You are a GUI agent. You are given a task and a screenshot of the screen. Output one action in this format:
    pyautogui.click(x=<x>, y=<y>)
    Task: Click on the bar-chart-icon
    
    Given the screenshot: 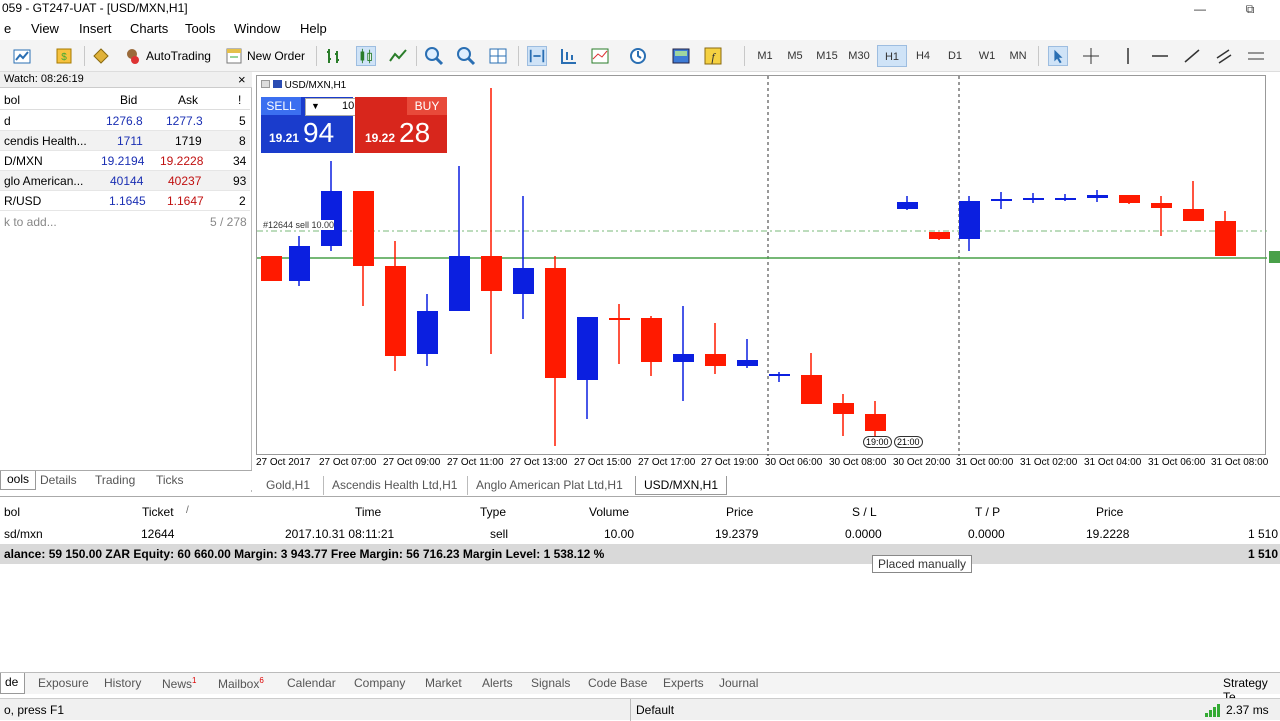 What is the action you would take?
    pyautogui.click(x=334, y=56)
    